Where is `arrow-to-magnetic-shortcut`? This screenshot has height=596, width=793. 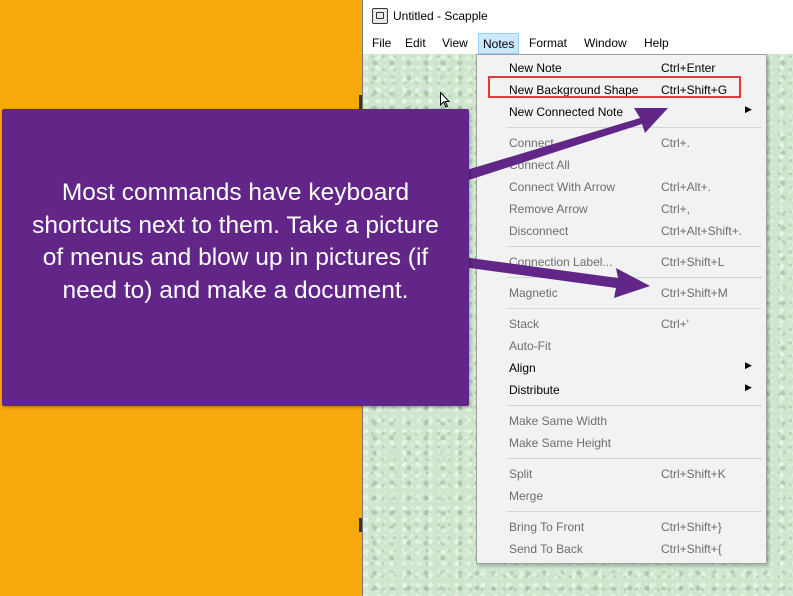 arrow-to-magnetic-shortcut is located at coordinates (545, 276).